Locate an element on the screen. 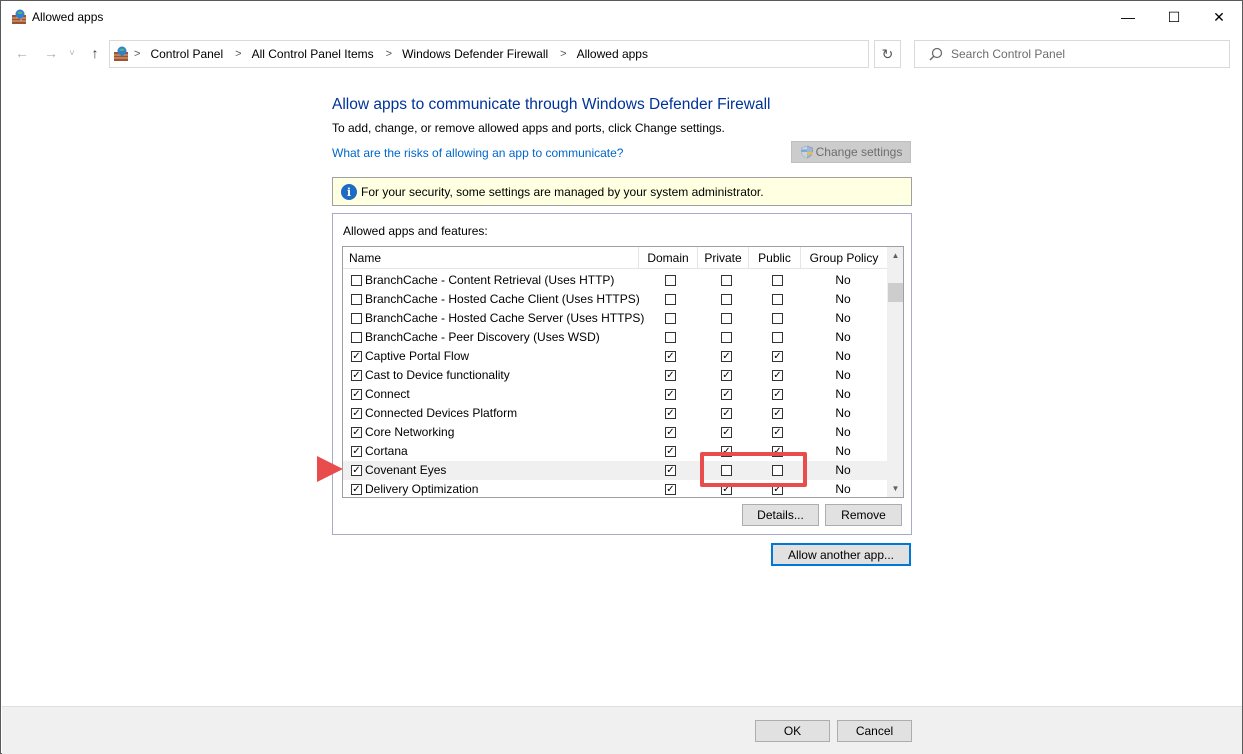 The image size is (1243, 754). refresh-icon: ↻ is located at coordinates (887, 53).